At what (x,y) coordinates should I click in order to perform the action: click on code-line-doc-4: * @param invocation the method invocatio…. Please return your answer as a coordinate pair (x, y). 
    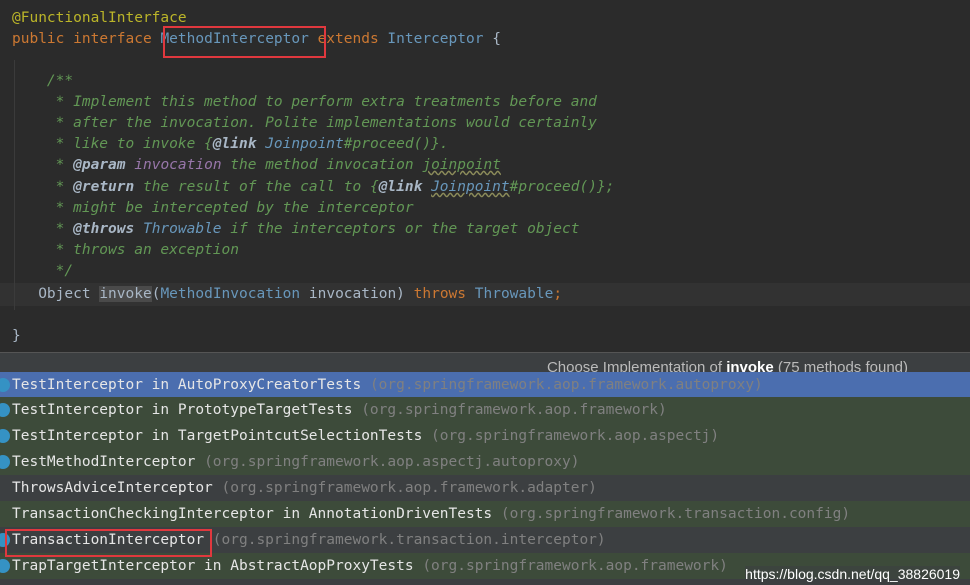
    Looking at the image, I should click on (278, 165).